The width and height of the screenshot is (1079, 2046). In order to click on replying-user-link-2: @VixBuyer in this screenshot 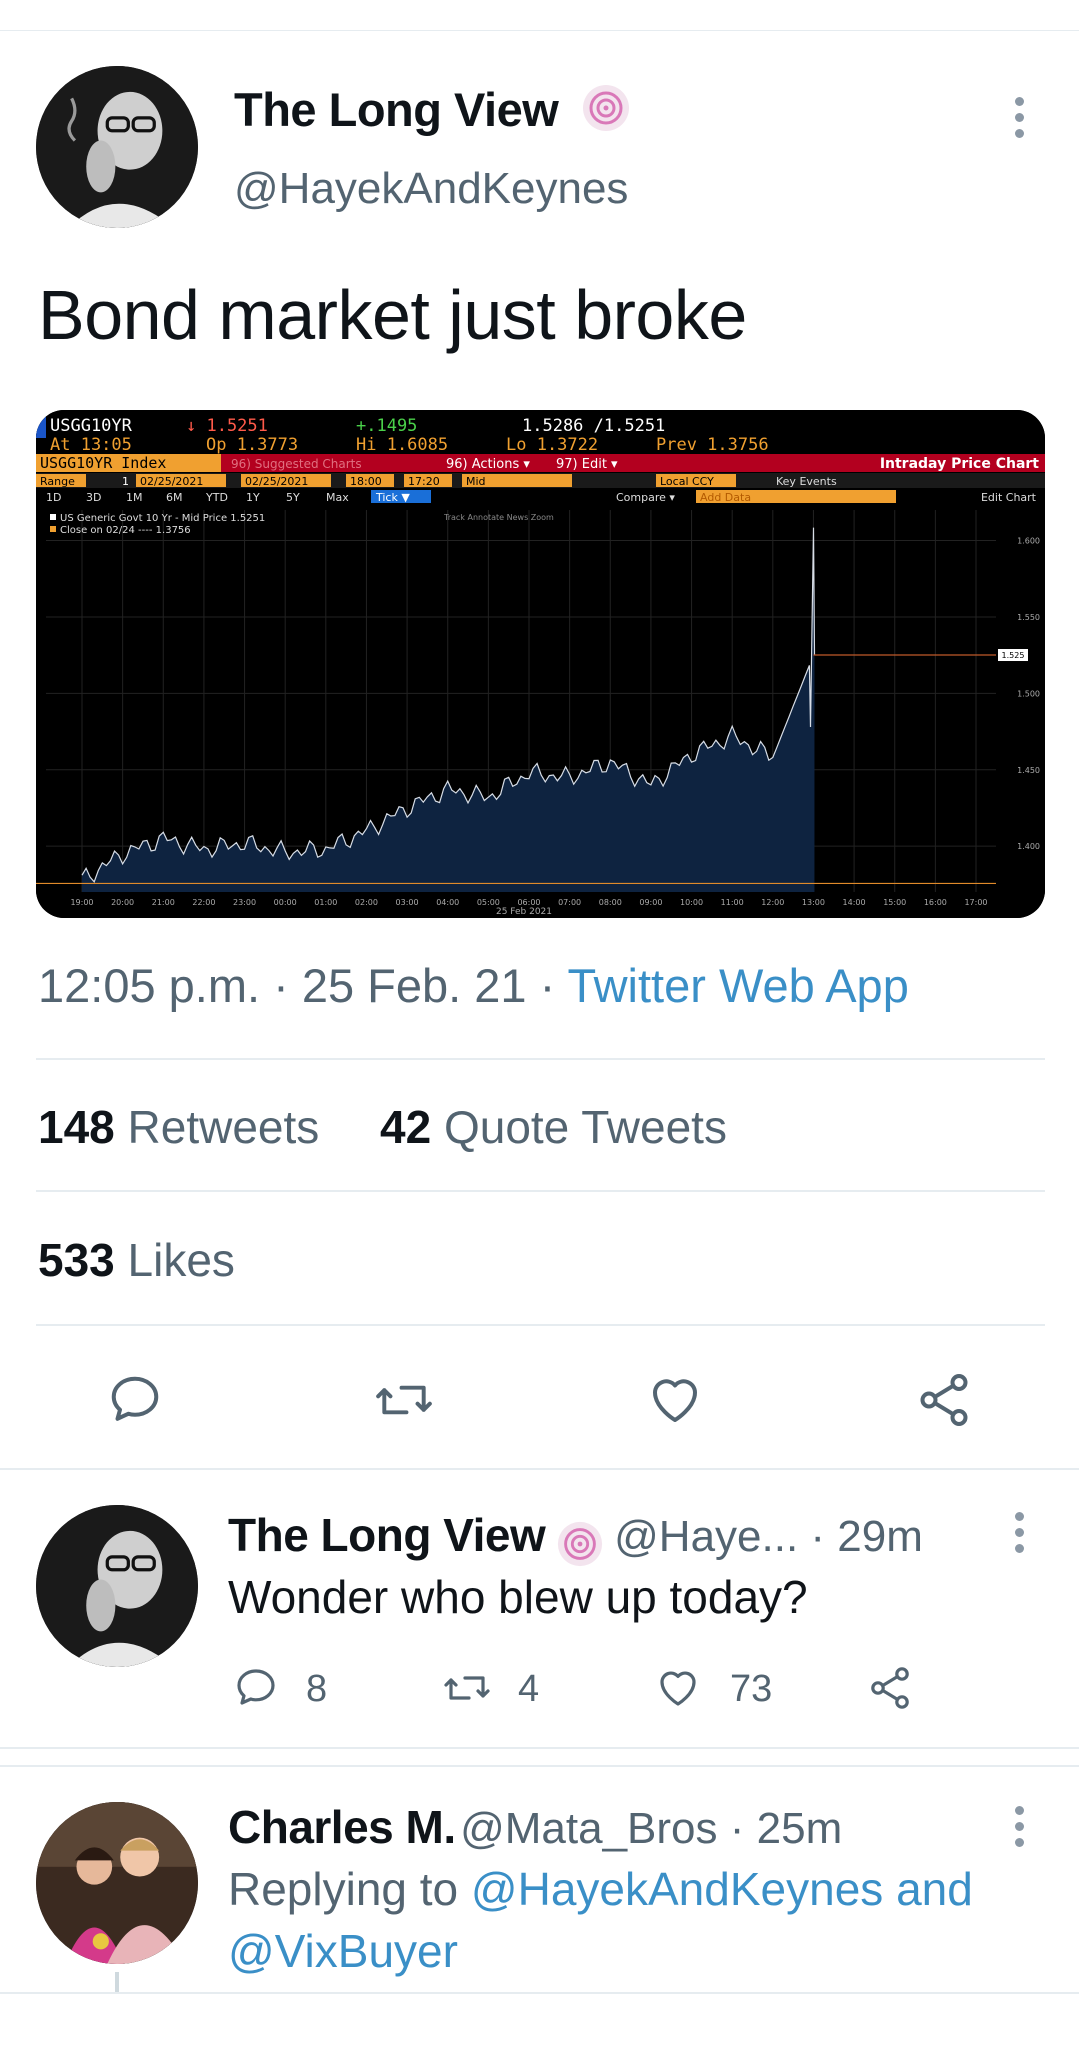, I will do `click(343, 1951)`.